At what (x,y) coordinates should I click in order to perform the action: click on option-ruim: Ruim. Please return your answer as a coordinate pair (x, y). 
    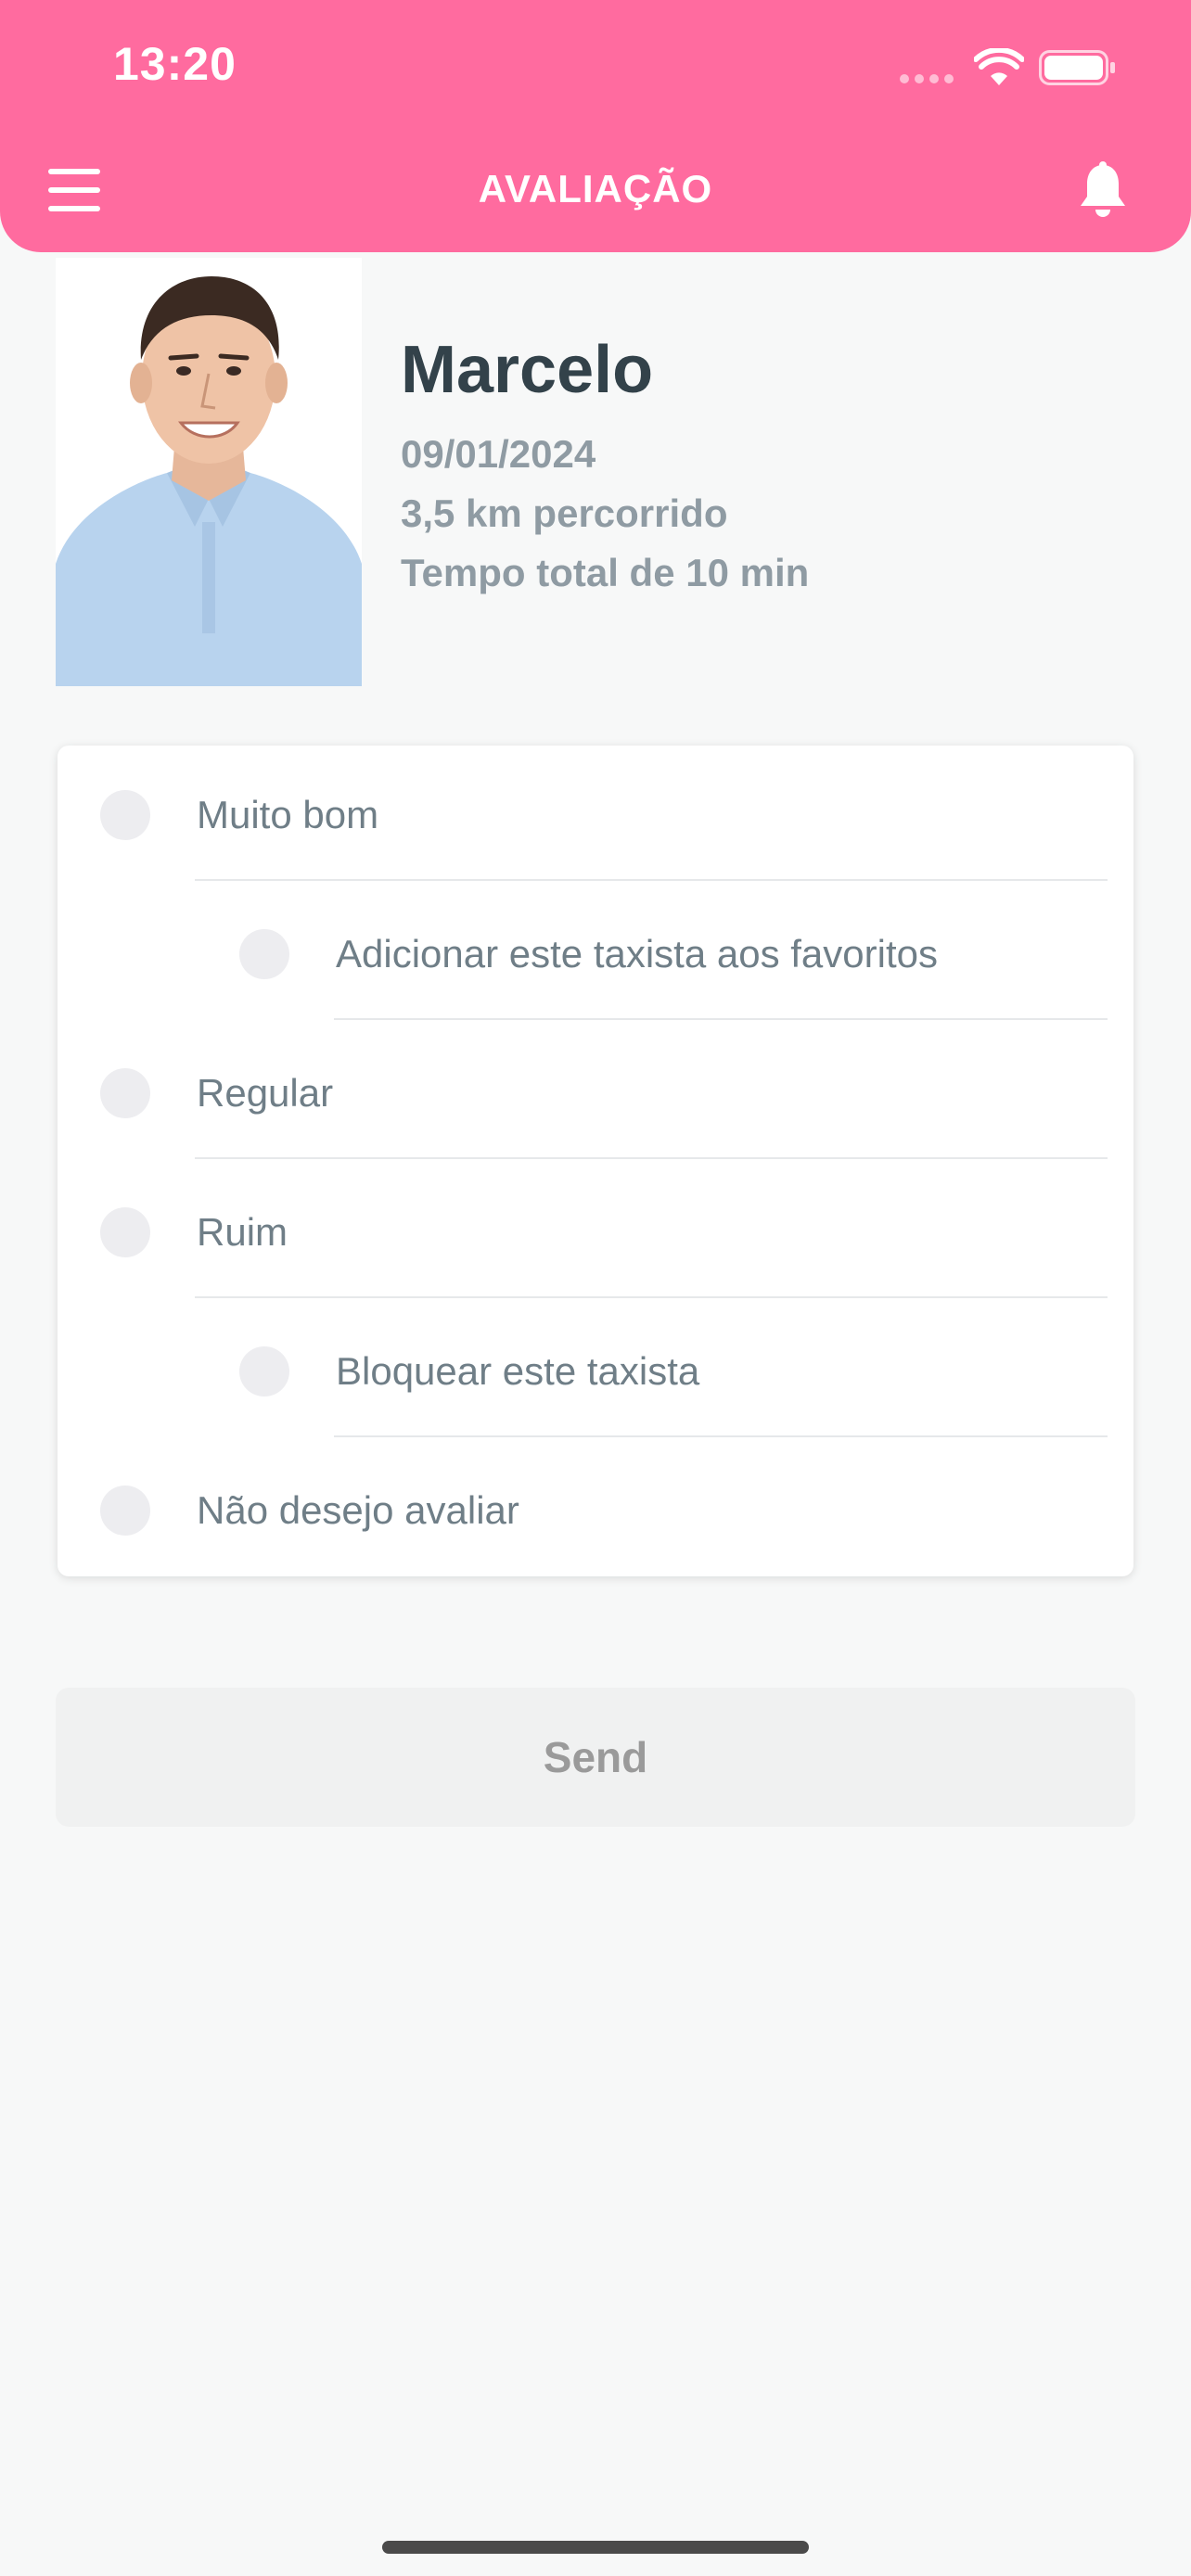
    Looking at the image, I should click on (194, 1232).